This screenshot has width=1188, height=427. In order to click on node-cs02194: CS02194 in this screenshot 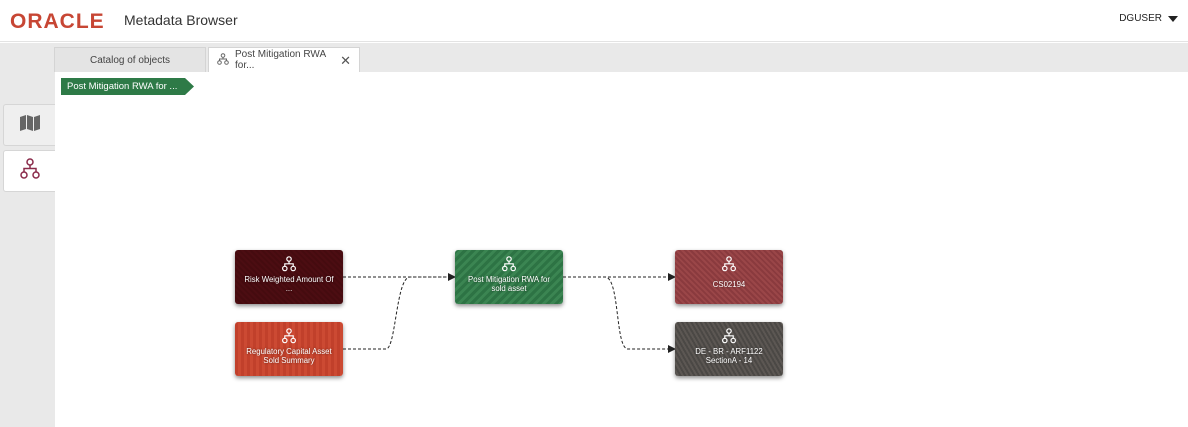, I will do `click(729, 277)`.